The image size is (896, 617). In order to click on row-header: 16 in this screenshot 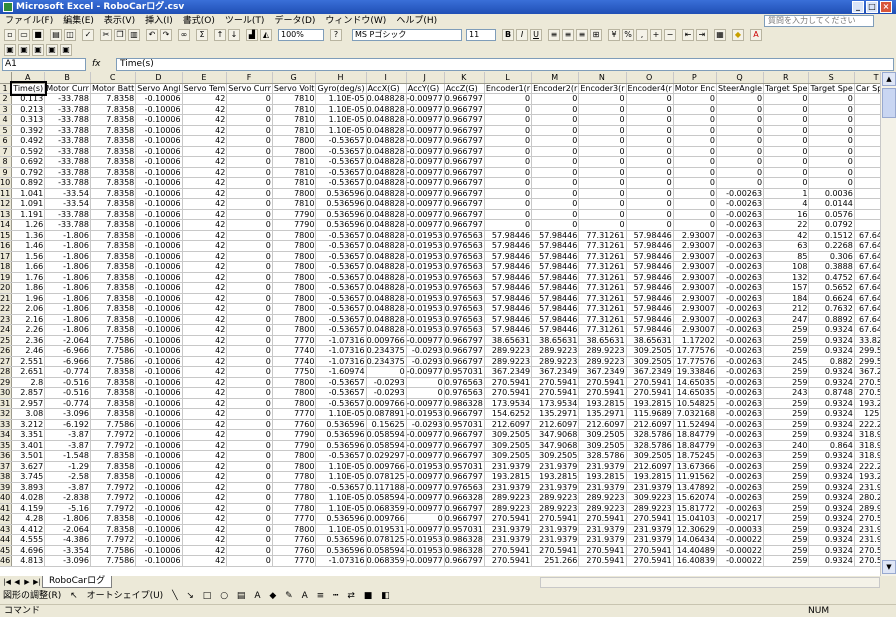, I will do `click(6, 246)`.